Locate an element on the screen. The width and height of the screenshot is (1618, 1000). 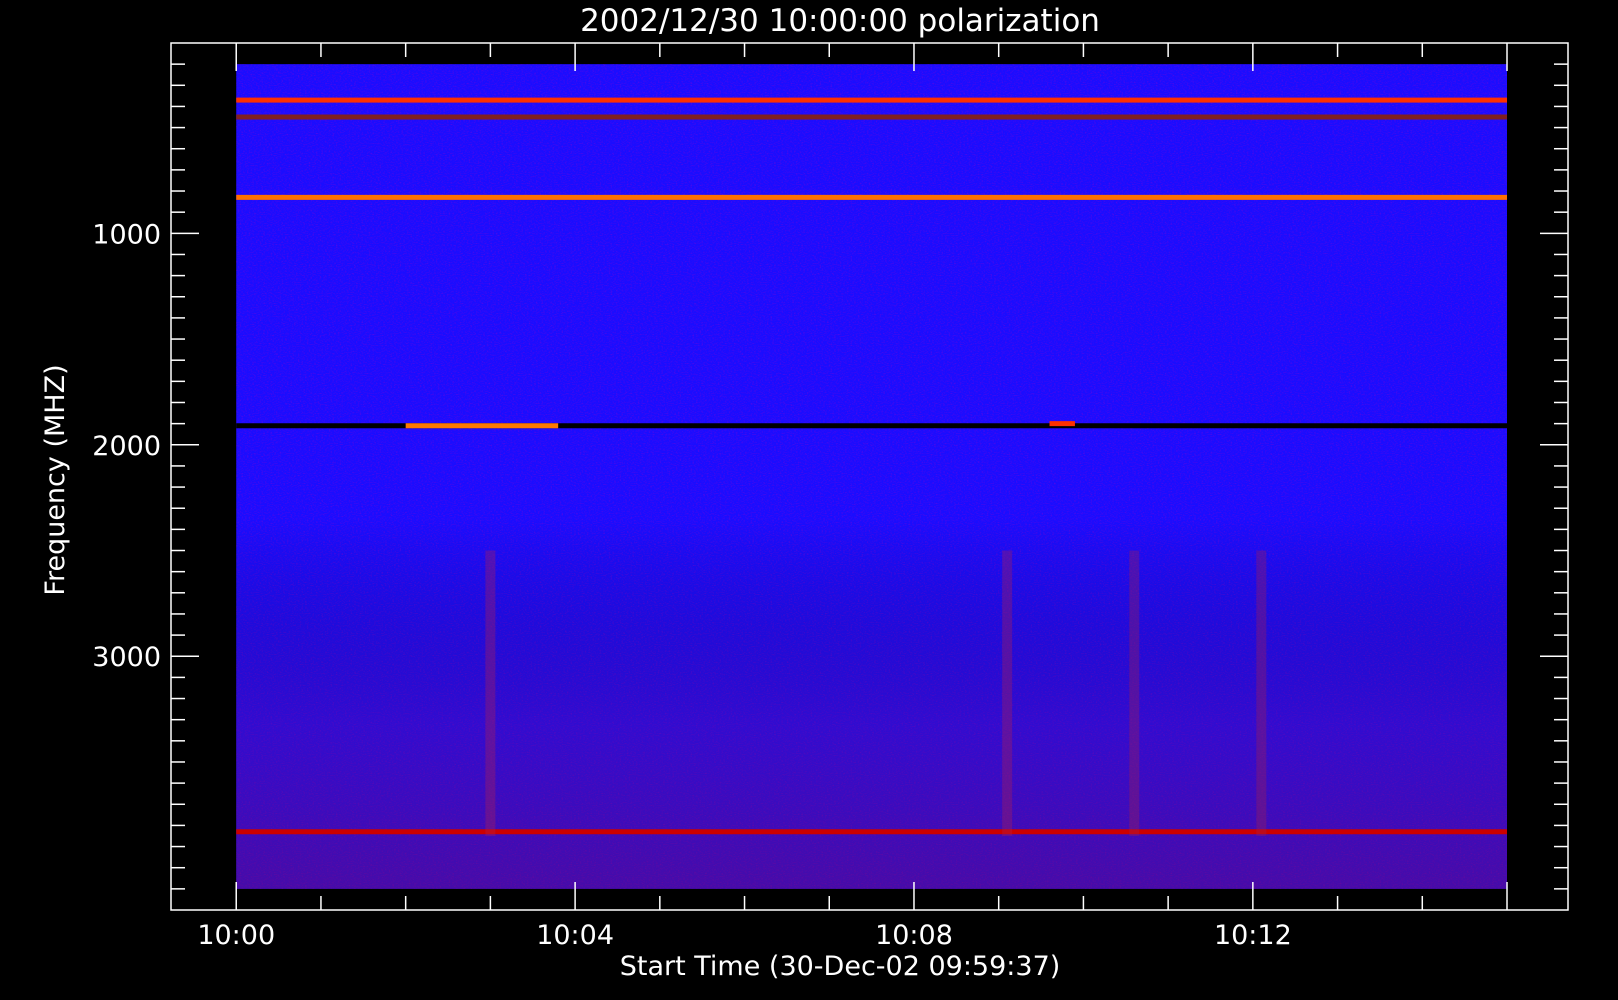
x-tick-label: 10:04 is located at coordinates (575, 935).